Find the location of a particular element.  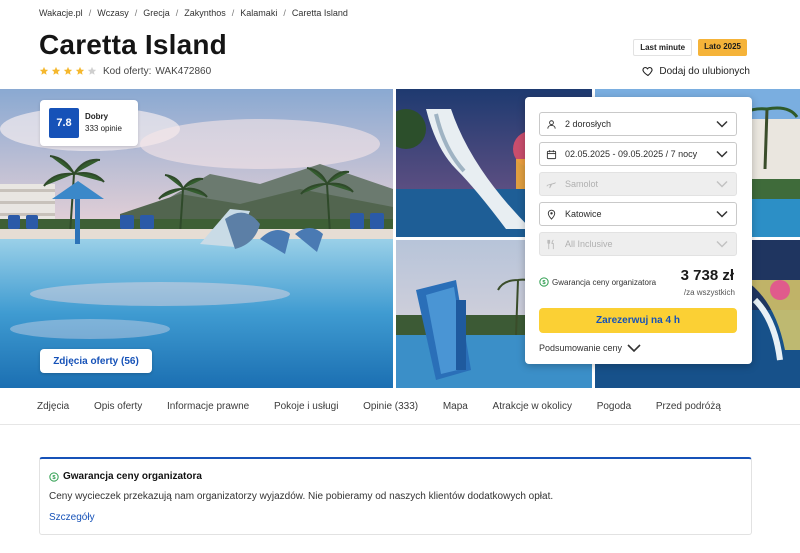

calendar-icon is located at coordinates (551, 154).